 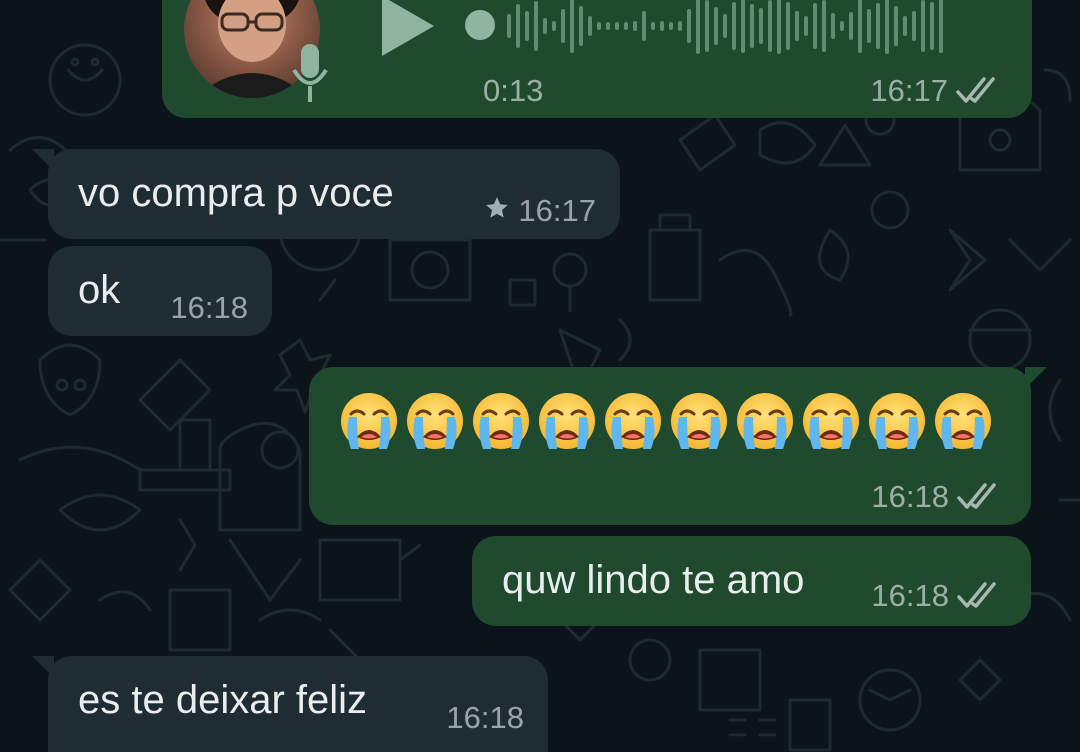 I want to click on message-text: ok, so click(x=99, y=290).